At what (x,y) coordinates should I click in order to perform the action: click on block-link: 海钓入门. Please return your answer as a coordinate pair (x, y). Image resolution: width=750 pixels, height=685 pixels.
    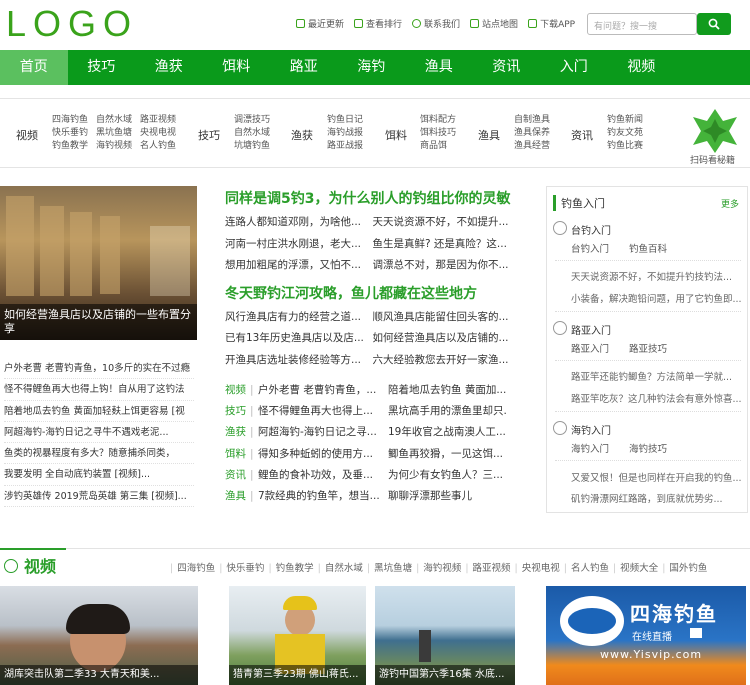
    Looking at the image, I should click on (590, 449).